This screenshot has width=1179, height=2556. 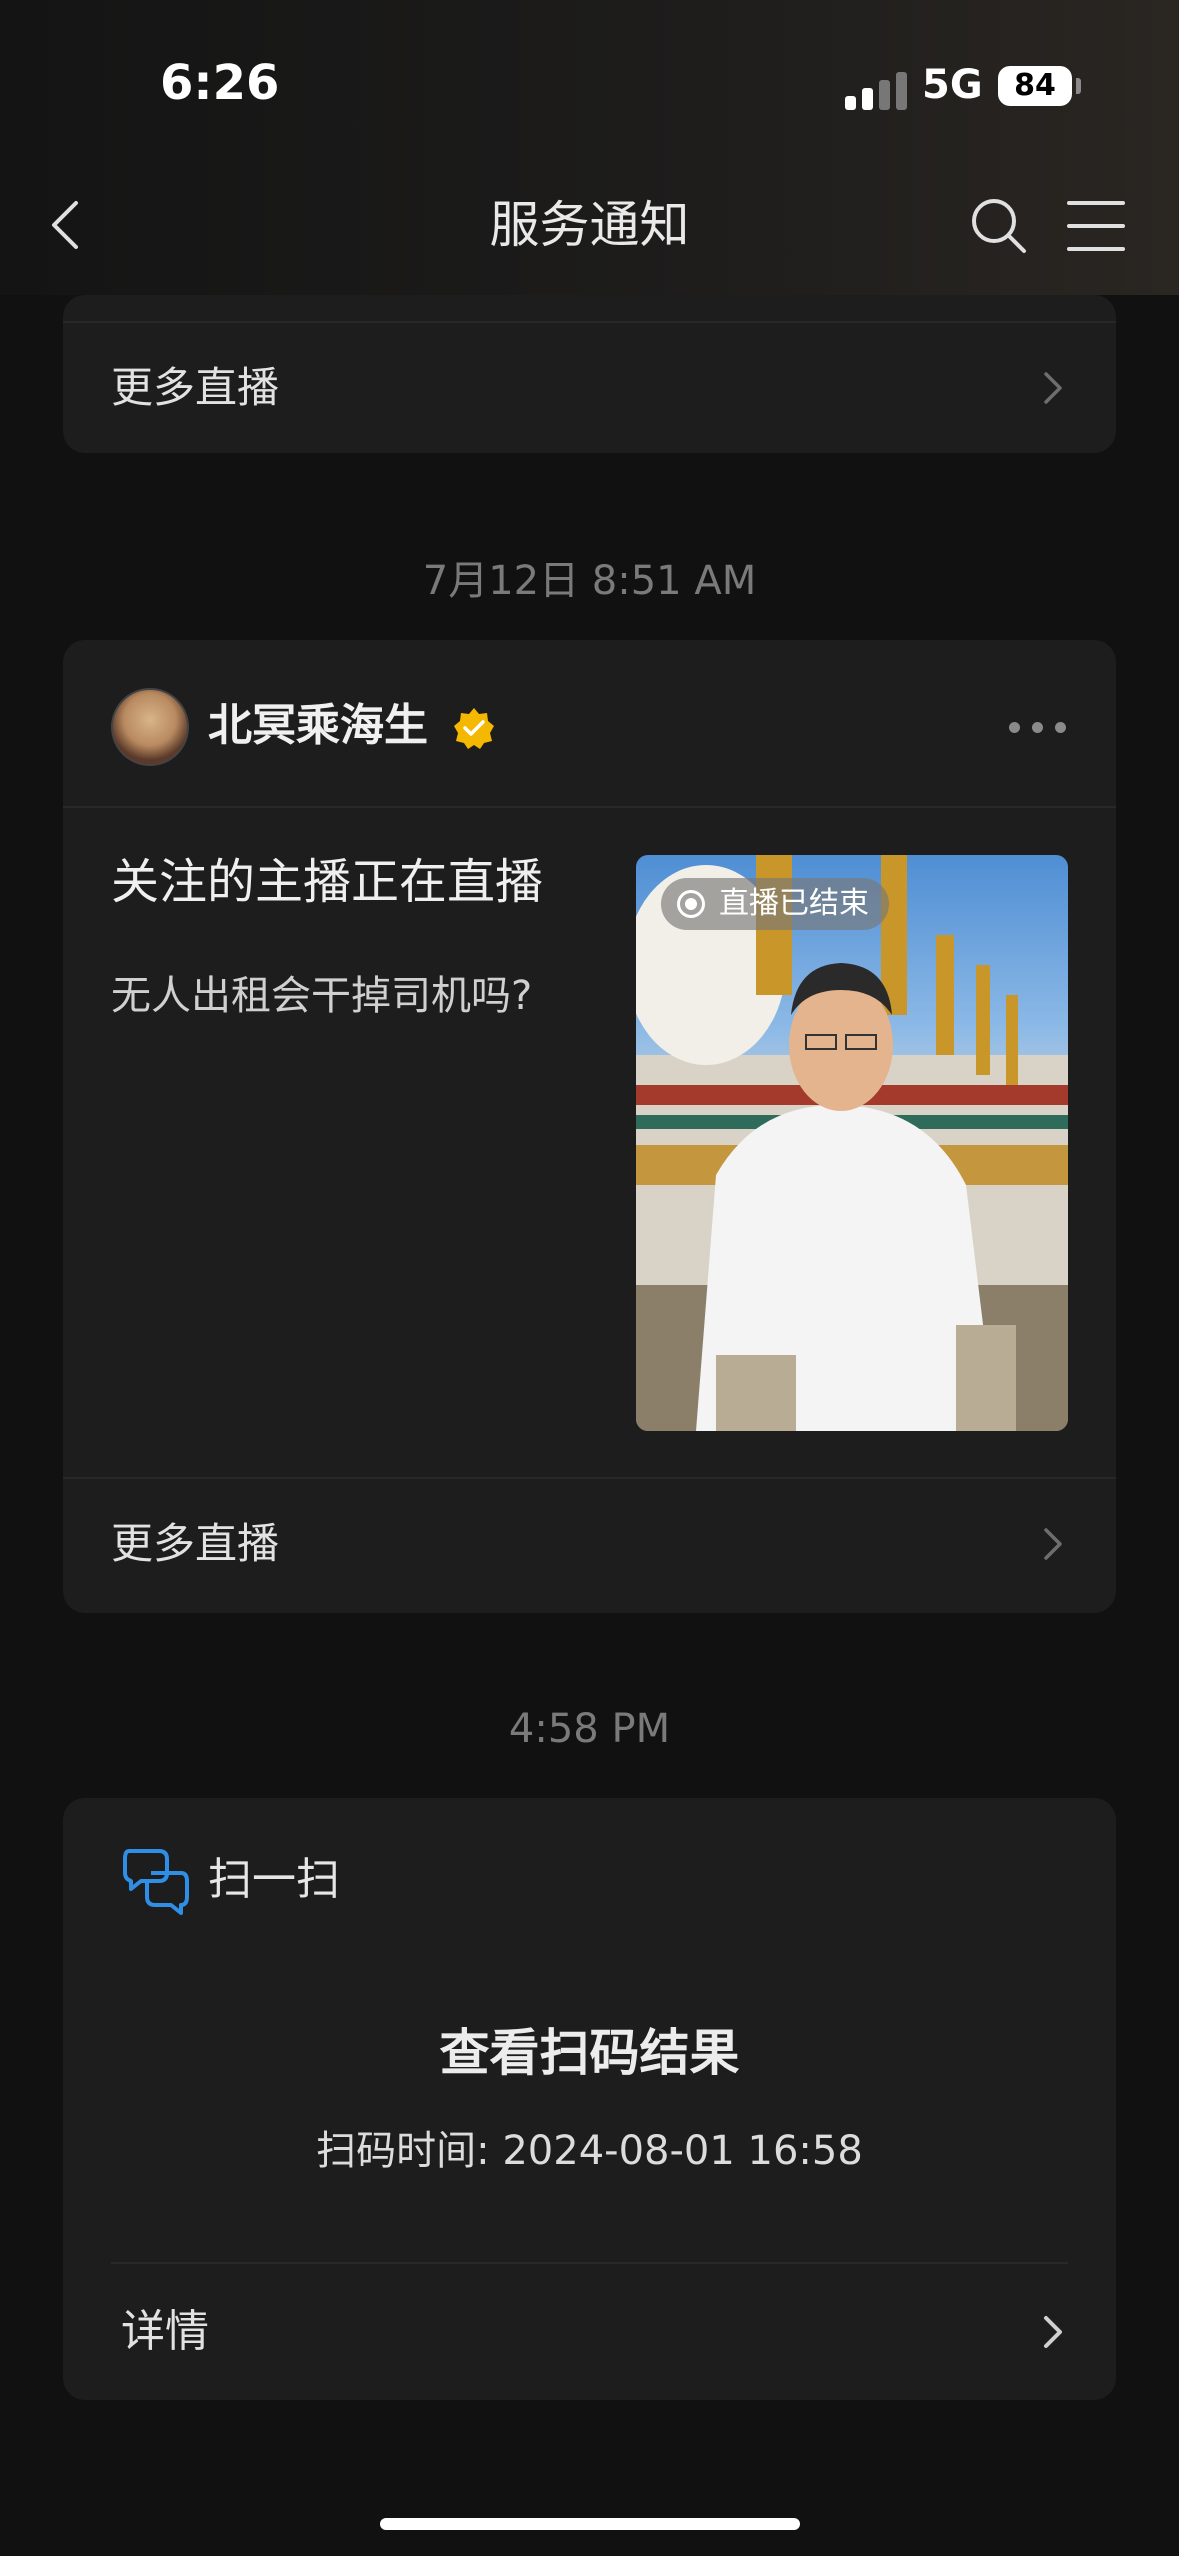 What do you see at coordinates (156, 1882) in the screenshot?
I see `scan-app-icon` at bounding box center [156, 1882].